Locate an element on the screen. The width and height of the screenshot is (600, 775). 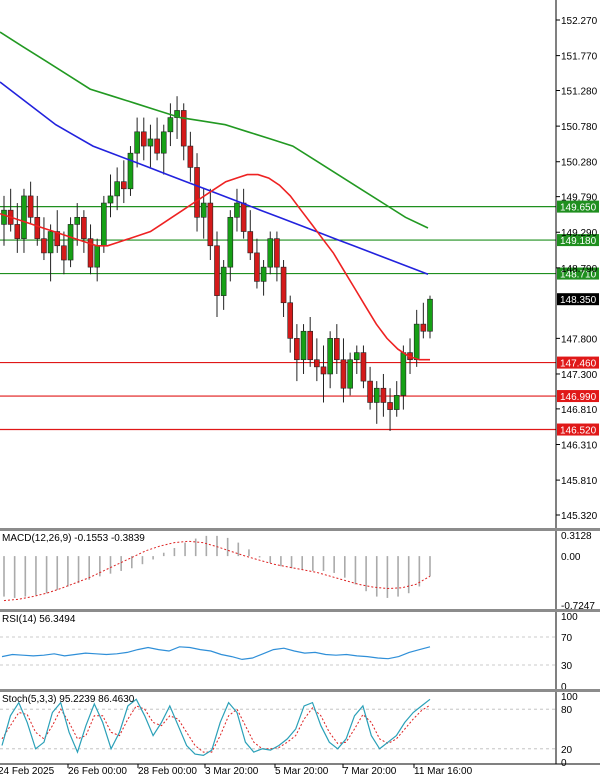
stoch-signal-line is located at coordinates (216, 728).